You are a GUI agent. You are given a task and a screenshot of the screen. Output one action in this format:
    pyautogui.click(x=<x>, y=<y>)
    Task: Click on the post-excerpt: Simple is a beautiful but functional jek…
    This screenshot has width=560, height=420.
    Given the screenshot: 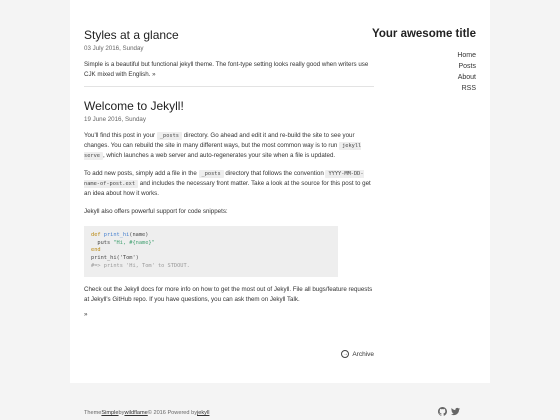 What is the action you would take?
    pyautogui.click(x=226, y=69)
    